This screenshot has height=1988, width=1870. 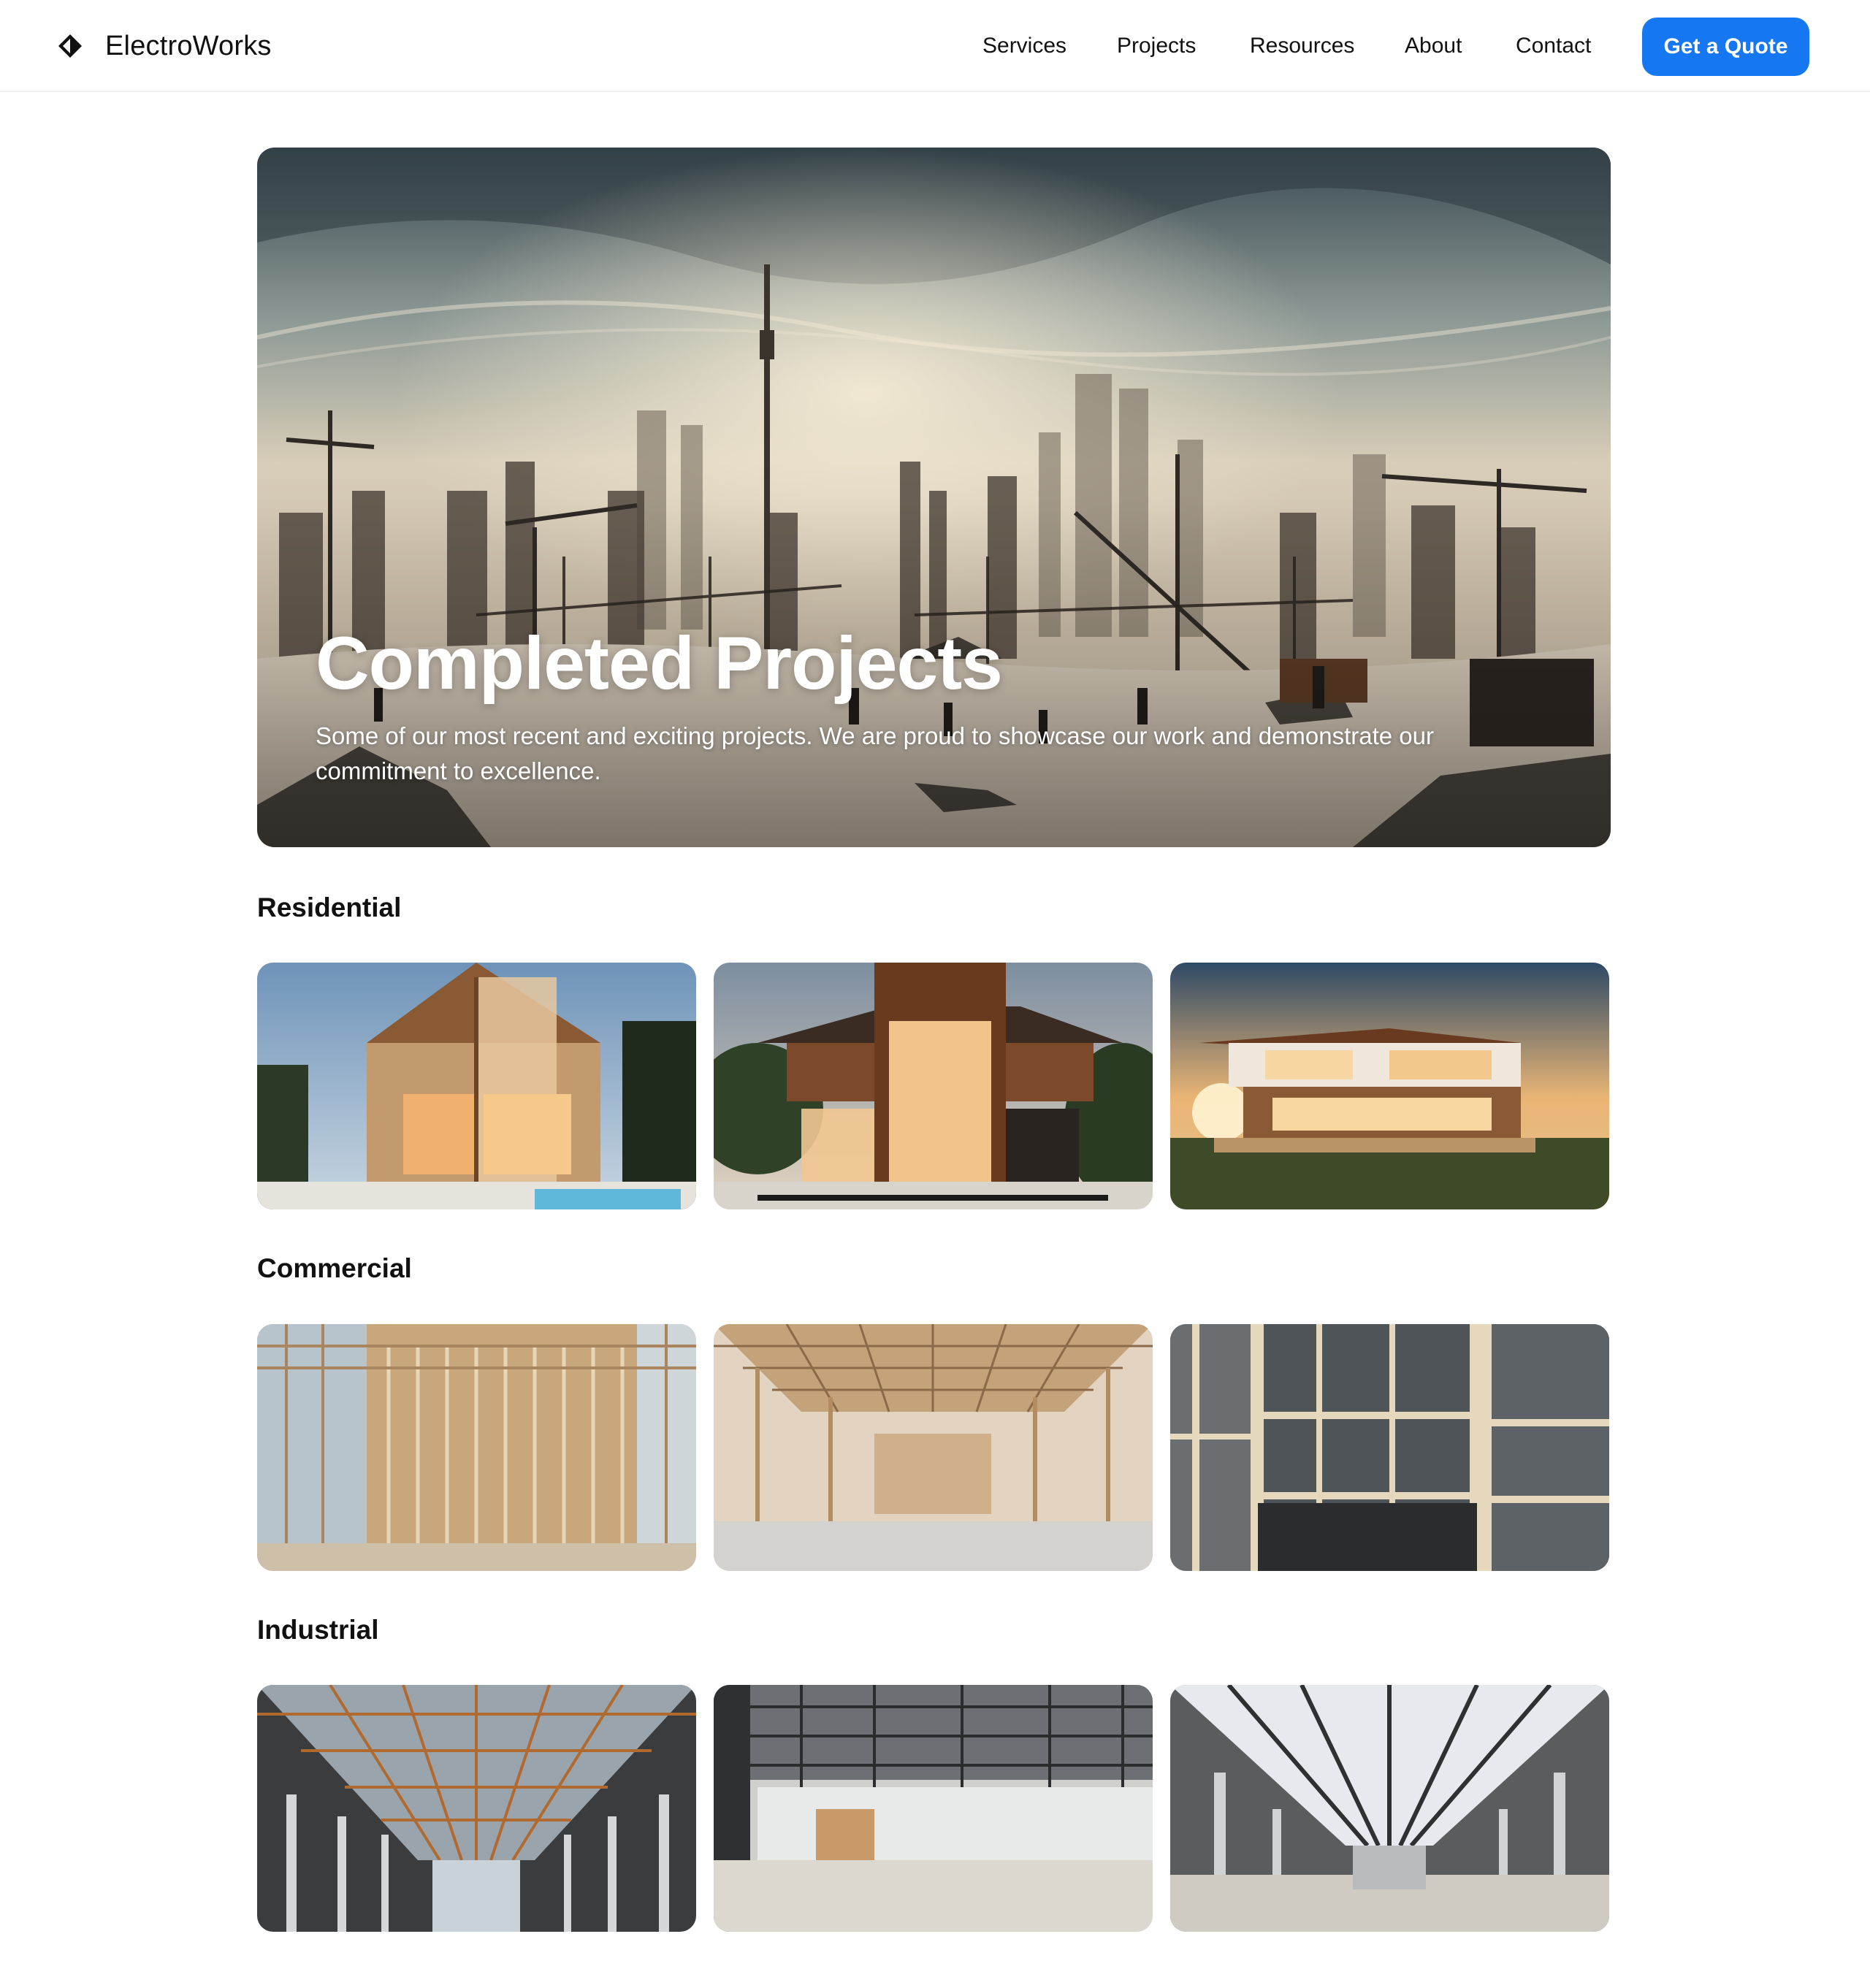 I want to click on brand-name: ElectroWorks, so click(x=188, y=45).